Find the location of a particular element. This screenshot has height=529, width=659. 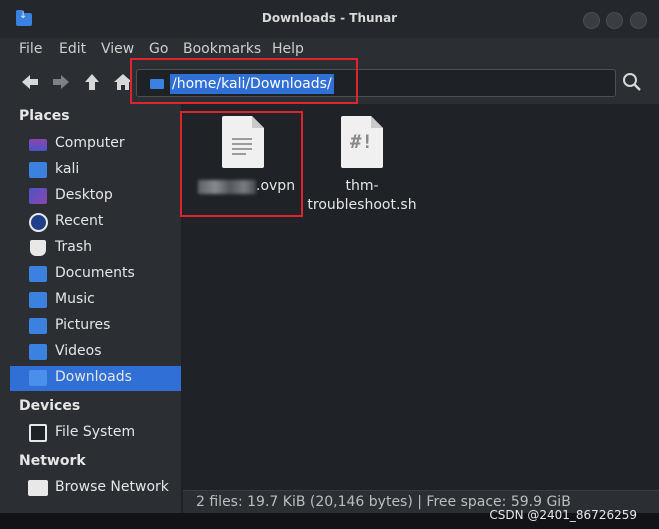

sidebar-item-computer: Computer is located at coordinates (95, 144).